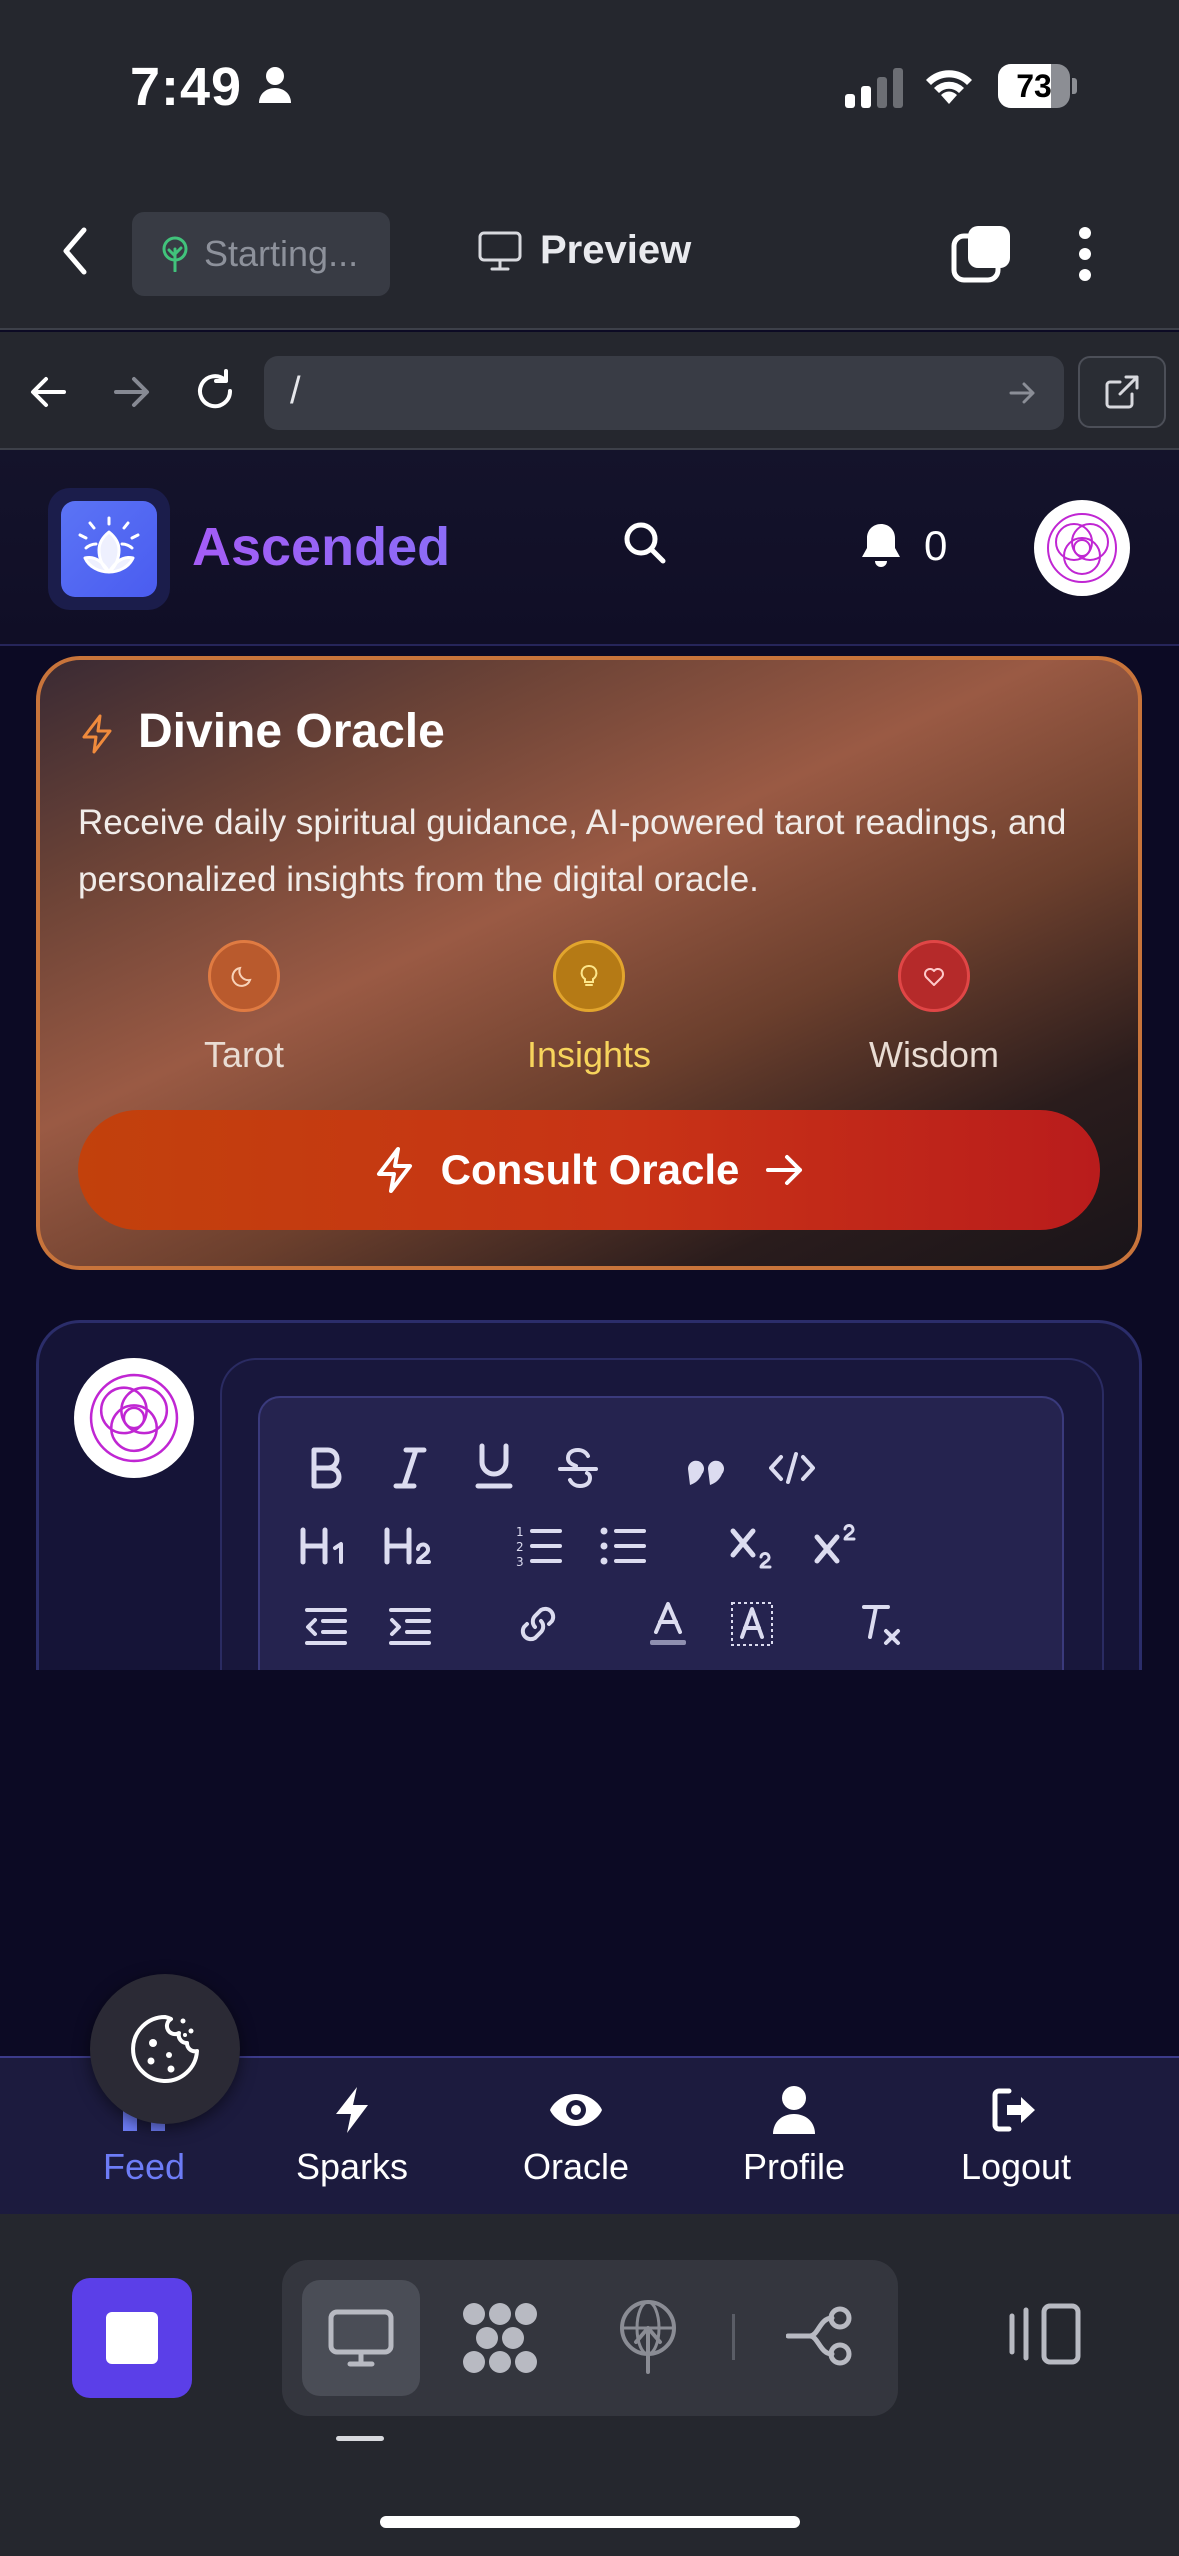  I want to click on link-button, so click(538, 1624).